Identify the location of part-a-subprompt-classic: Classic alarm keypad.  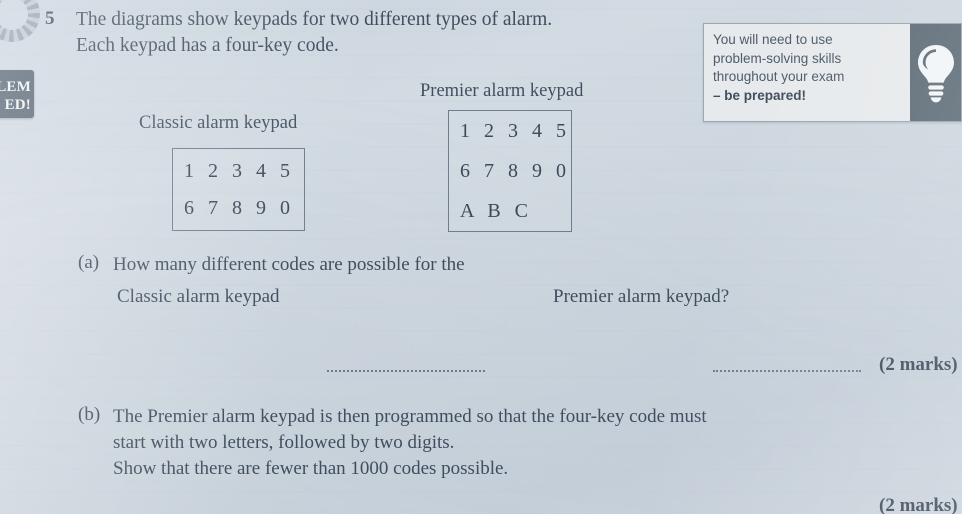
(198, 296).